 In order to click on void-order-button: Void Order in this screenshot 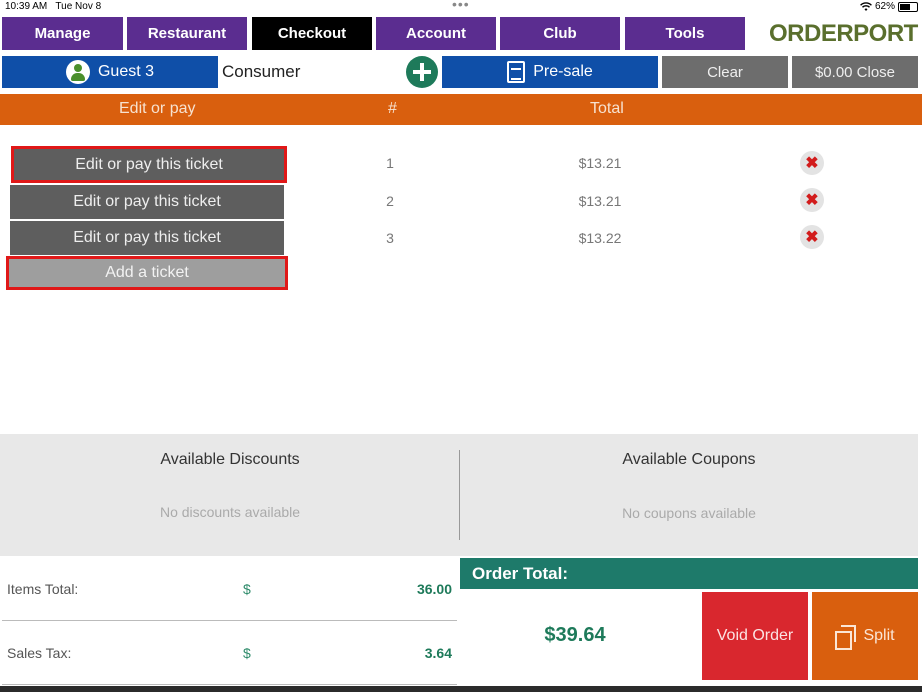, I will do `click(755, 636)`.